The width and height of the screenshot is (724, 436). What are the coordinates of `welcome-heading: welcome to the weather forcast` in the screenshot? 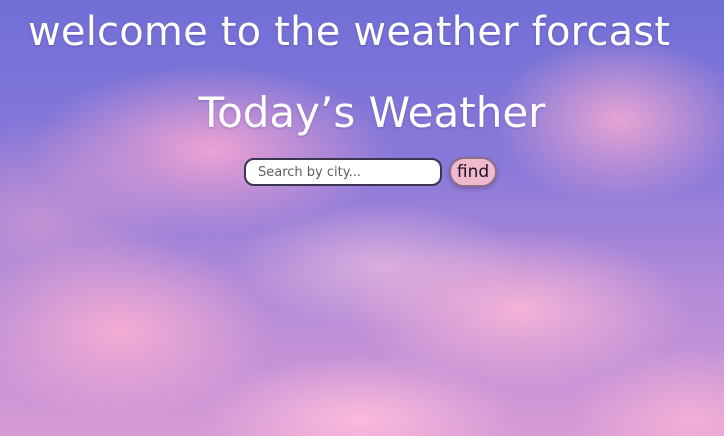 It's located at (349, 32).